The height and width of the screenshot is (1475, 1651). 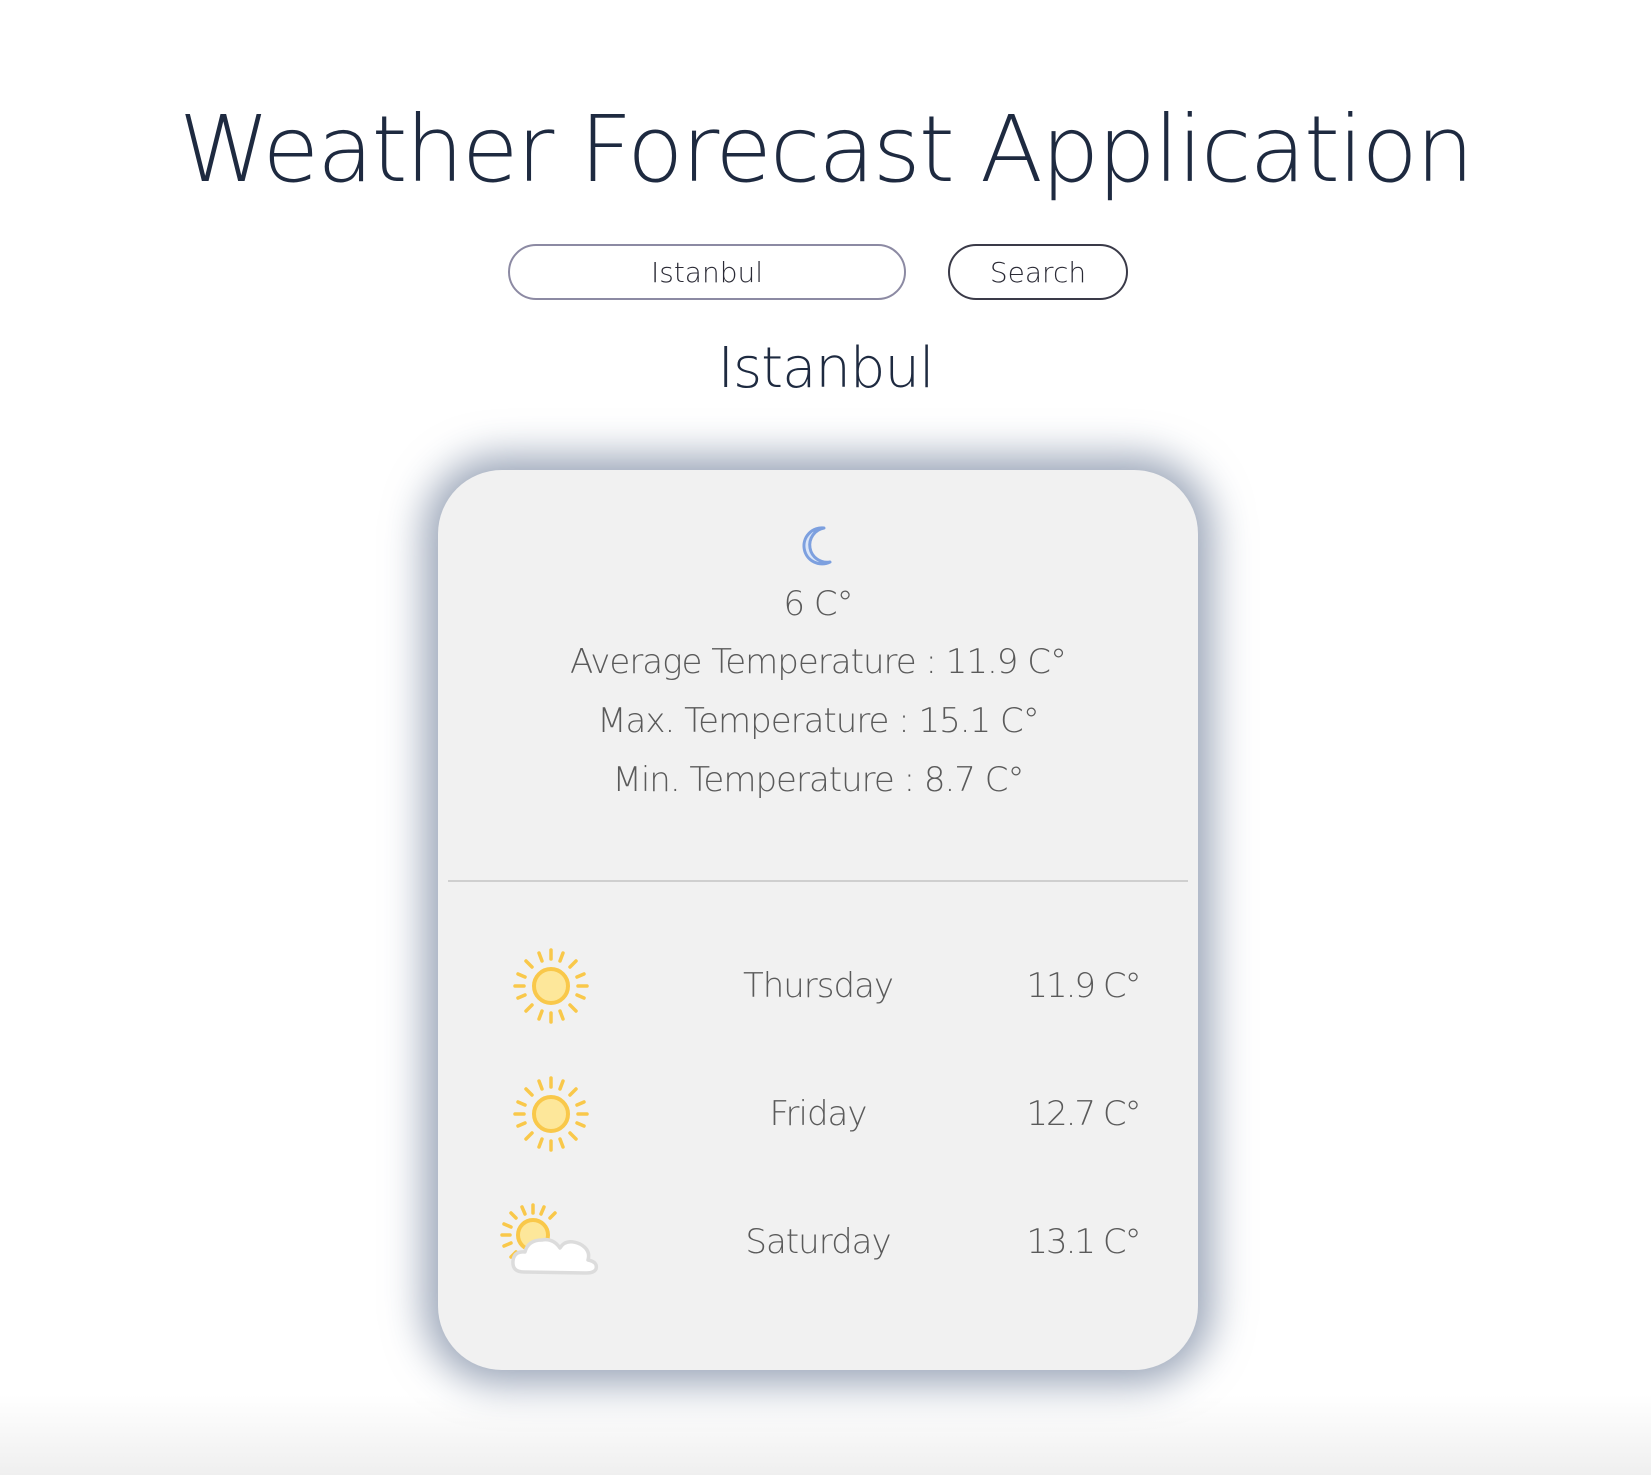 I want to click on average-temperature: Average Temperature : 11.9 C°, so click(x=818, y=662).